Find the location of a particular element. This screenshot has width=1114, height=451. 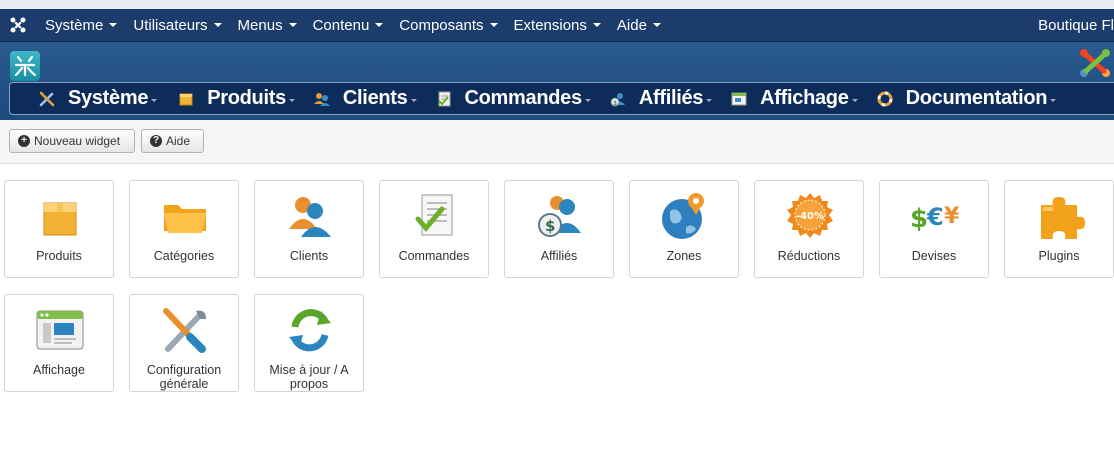

svg-text: -40% is located at coordinates (810, 216).